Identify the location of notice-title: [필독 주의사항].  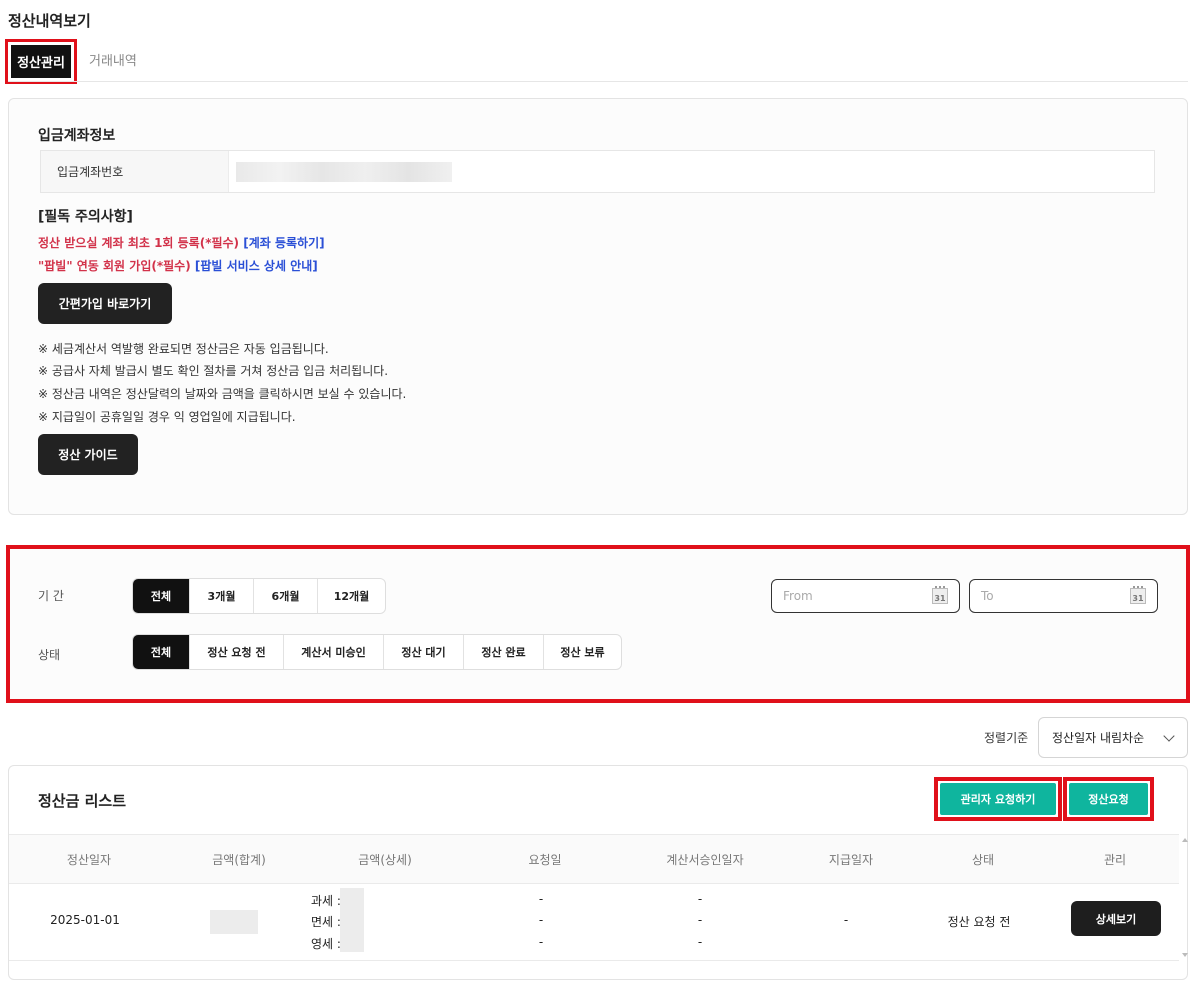
(85, 217).